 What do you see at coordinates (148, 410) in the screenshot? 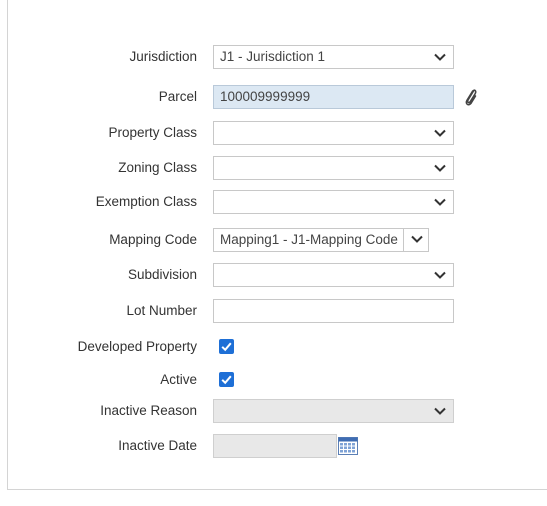
I see `inactive-reason-label: Inactive Reason` at bounding box center [148, 410].